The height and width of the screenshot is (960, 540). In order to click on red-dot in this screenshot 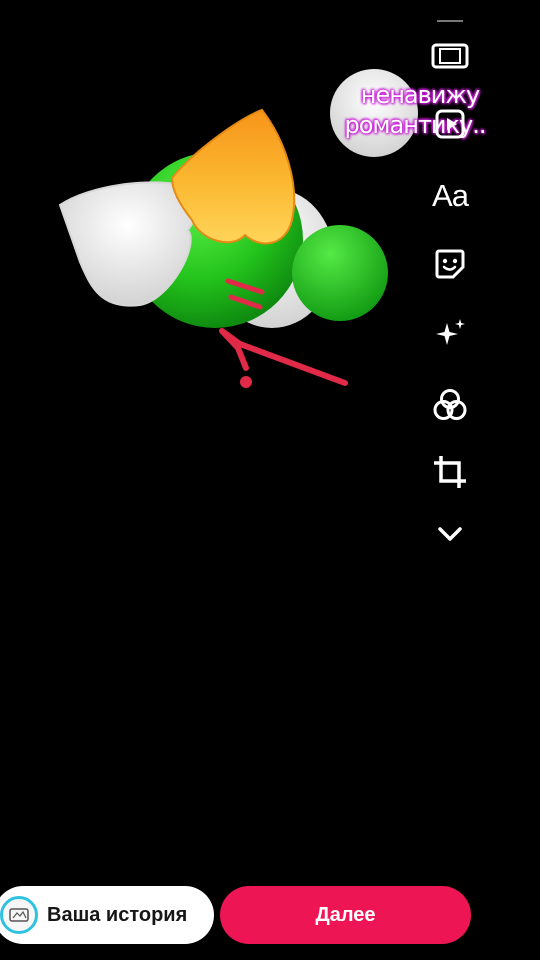, I will do `click(246, 382)`.